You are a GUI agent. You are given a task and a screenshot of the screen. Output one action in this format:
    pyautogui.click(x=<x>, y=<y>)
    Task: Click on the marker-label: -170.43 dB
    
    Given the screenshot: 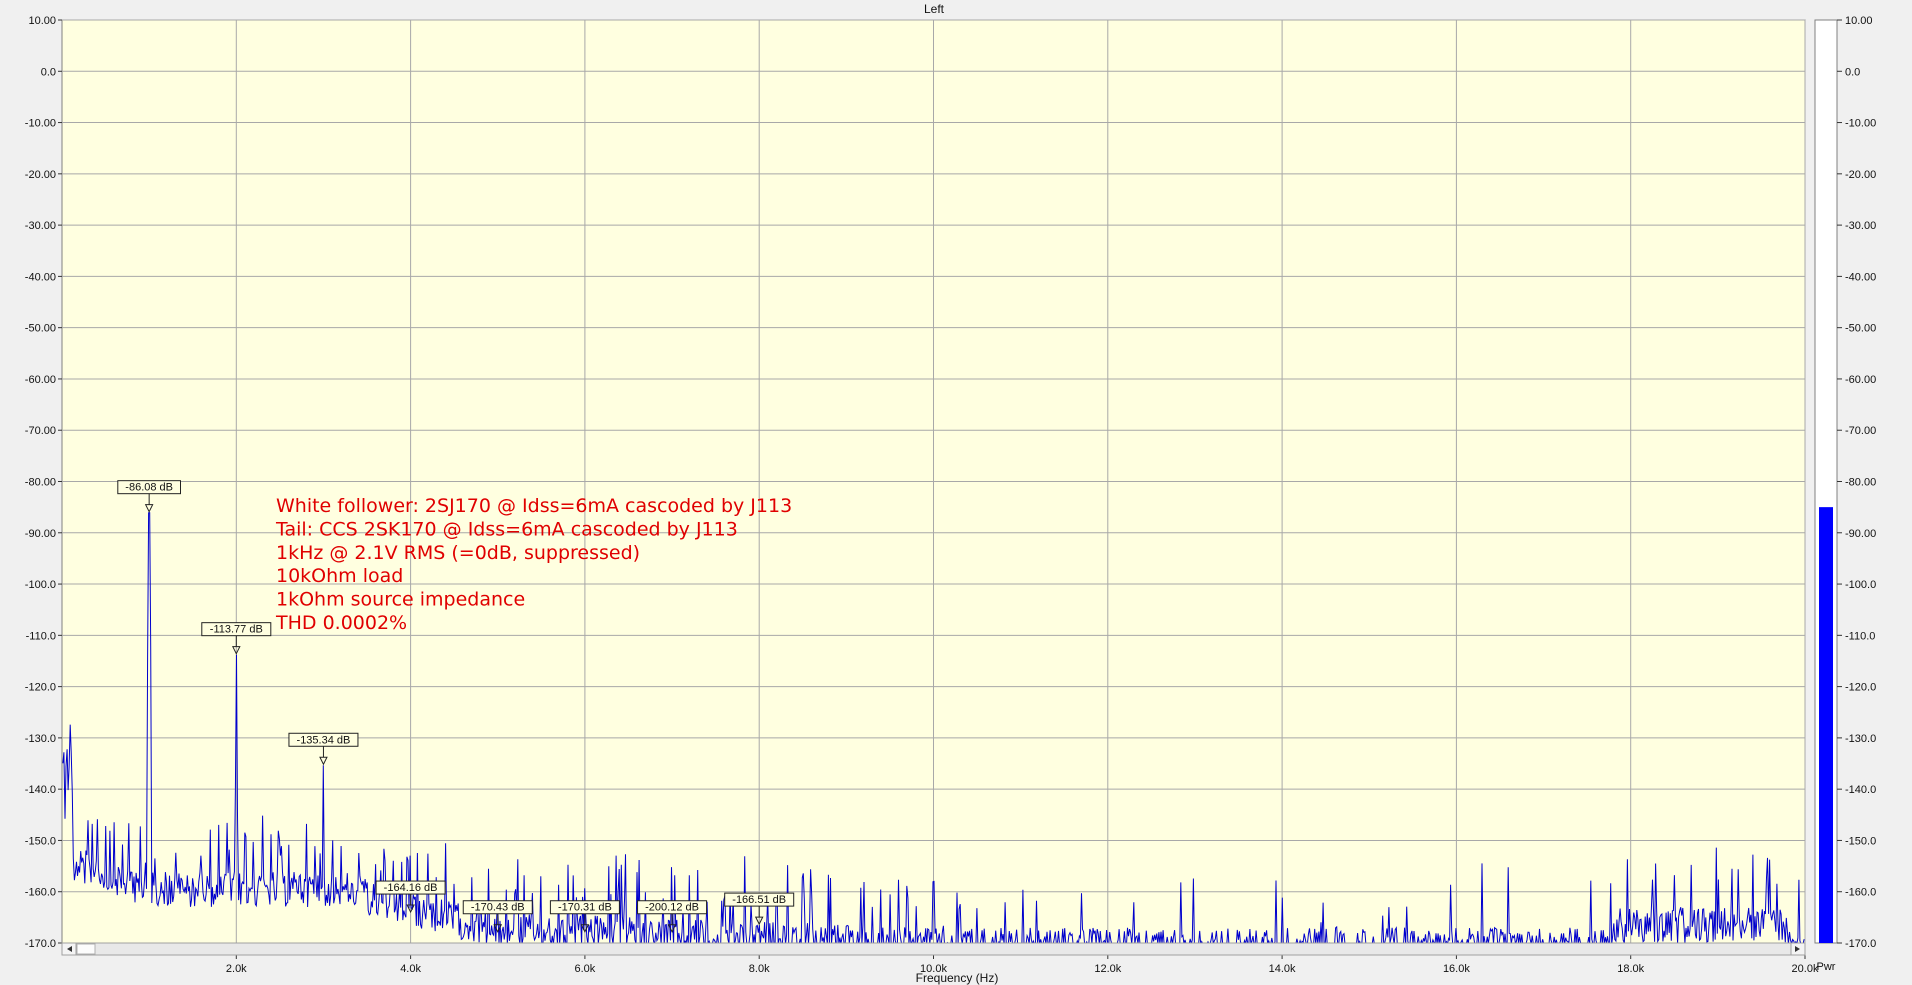 What is the action you would take?
    pyautogui.click(x=498, y=908)
    